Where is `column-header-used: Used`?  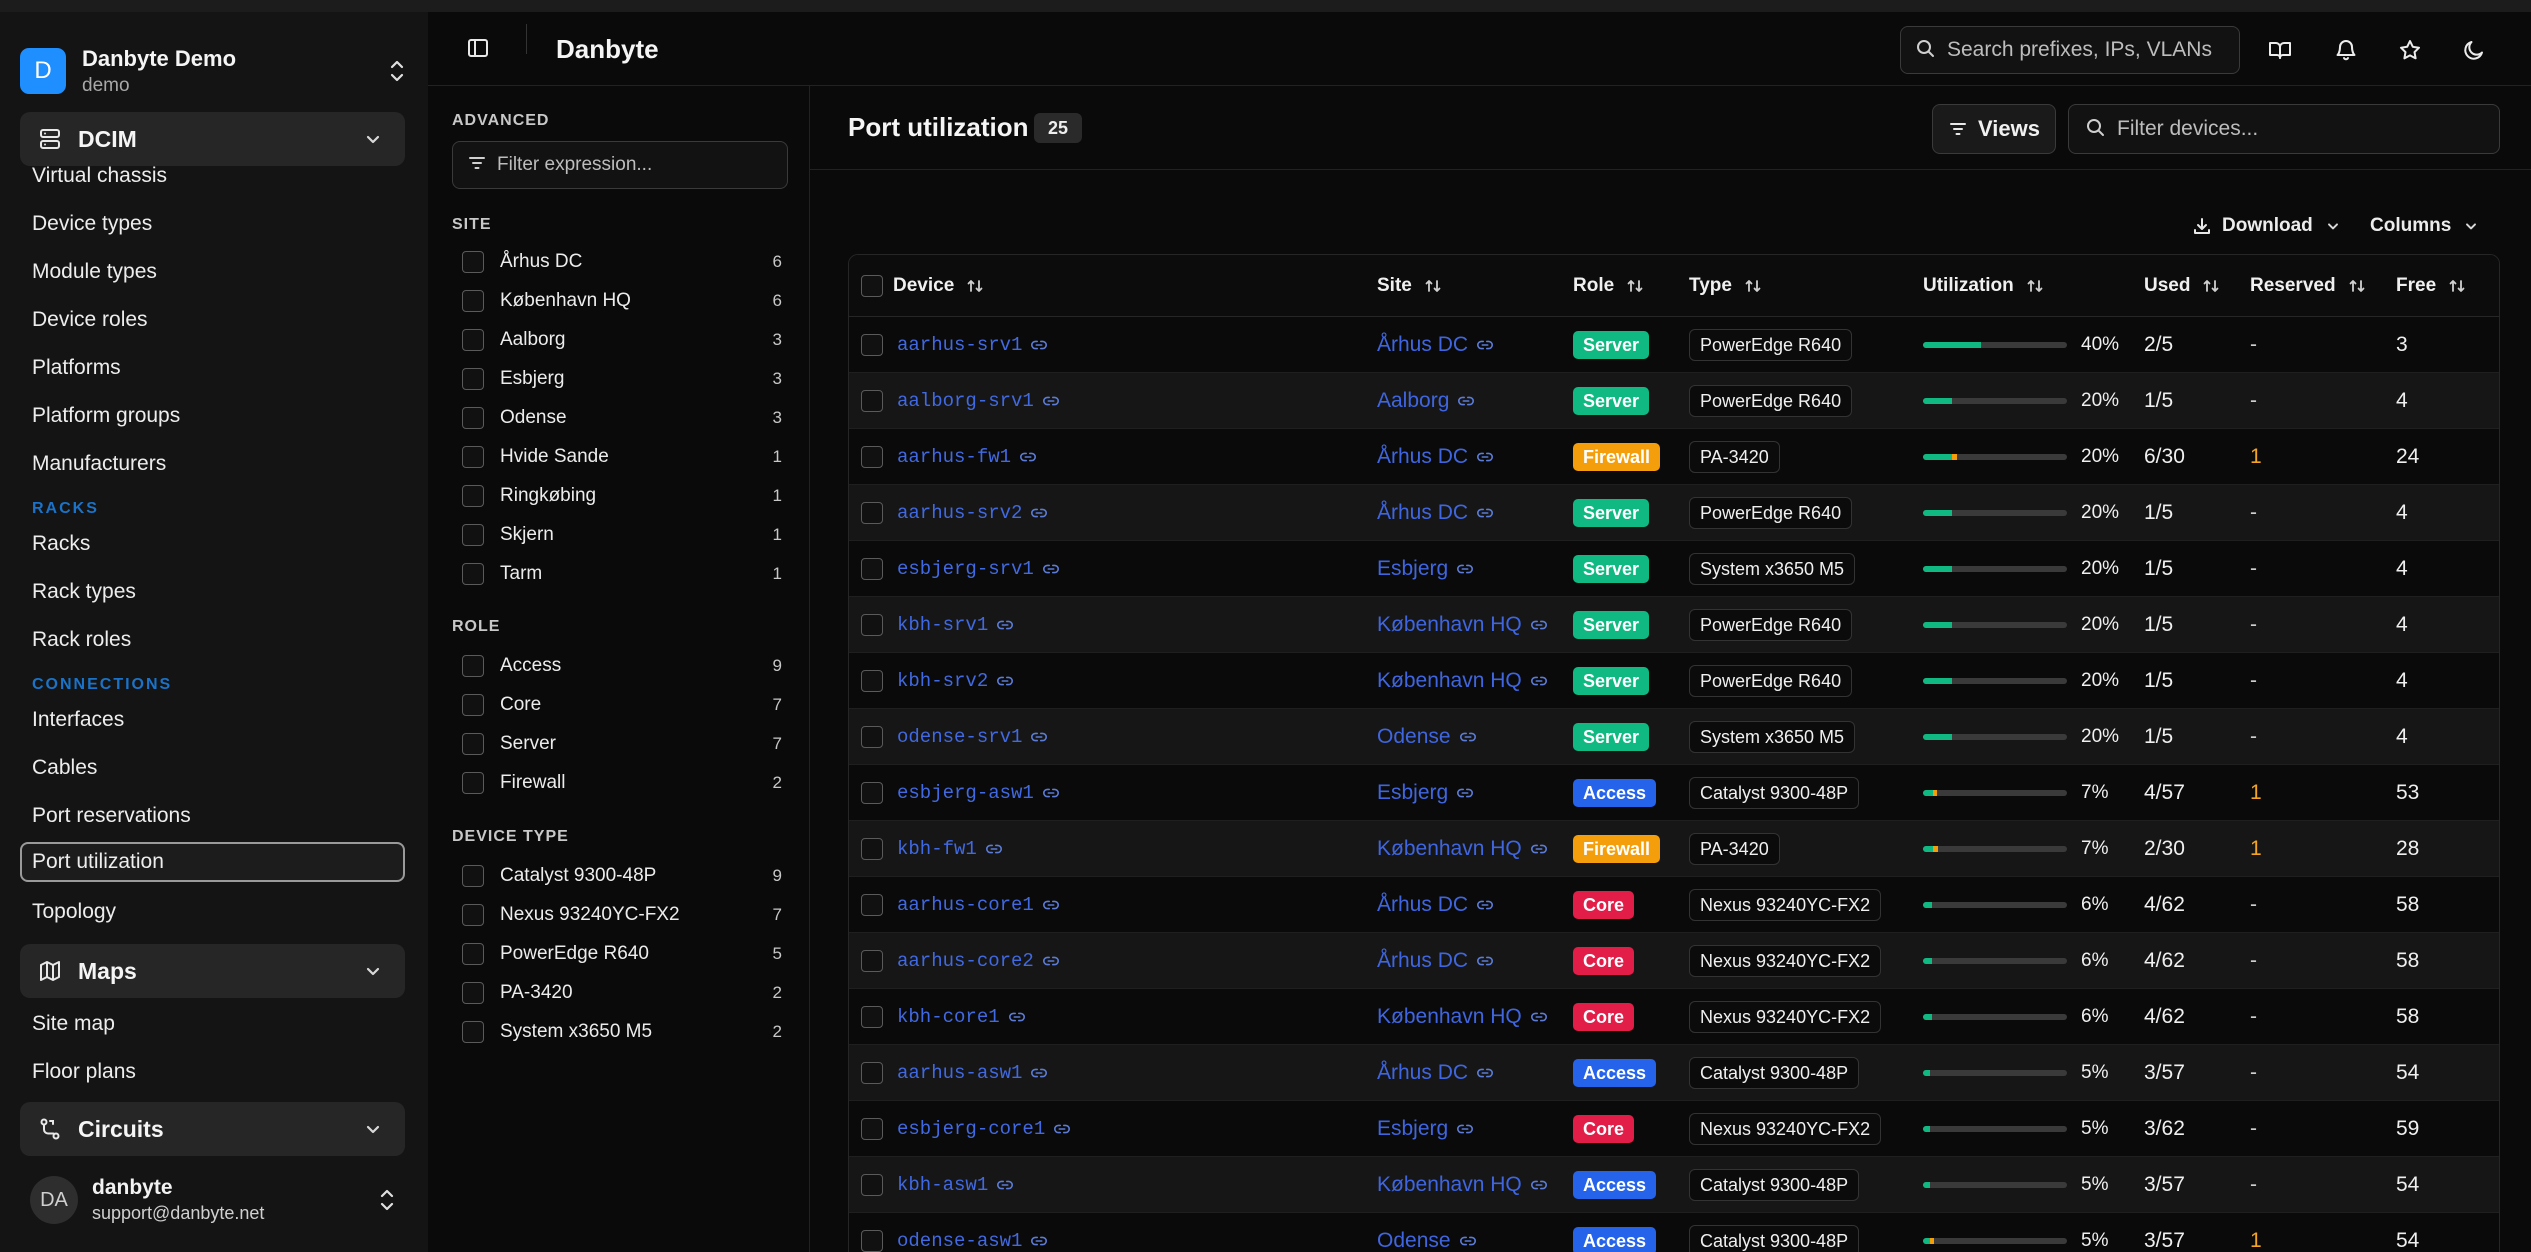 column-header-used: Used is located at coordinates (2197, 286).